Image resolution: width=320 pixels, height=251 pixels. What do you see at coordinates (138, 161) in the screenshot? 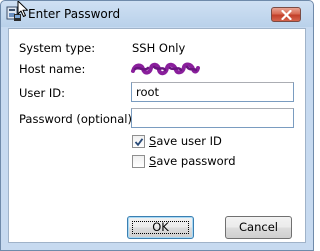
I see `save-password-checkbox` at bounding box center [138, 161].